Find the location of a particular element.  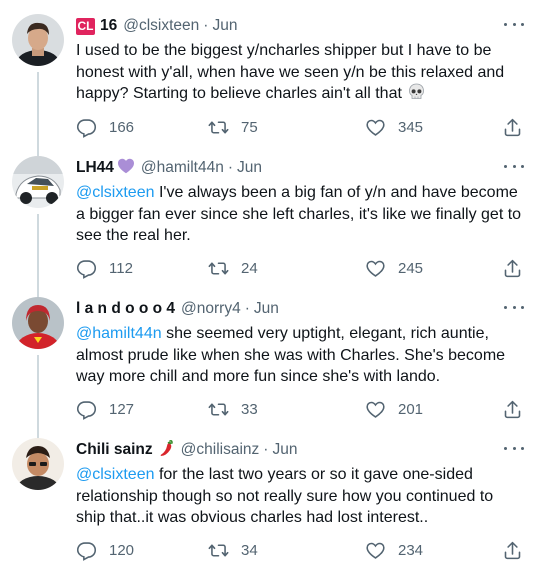

like-count: 245 is located at coordinates (411, 268).